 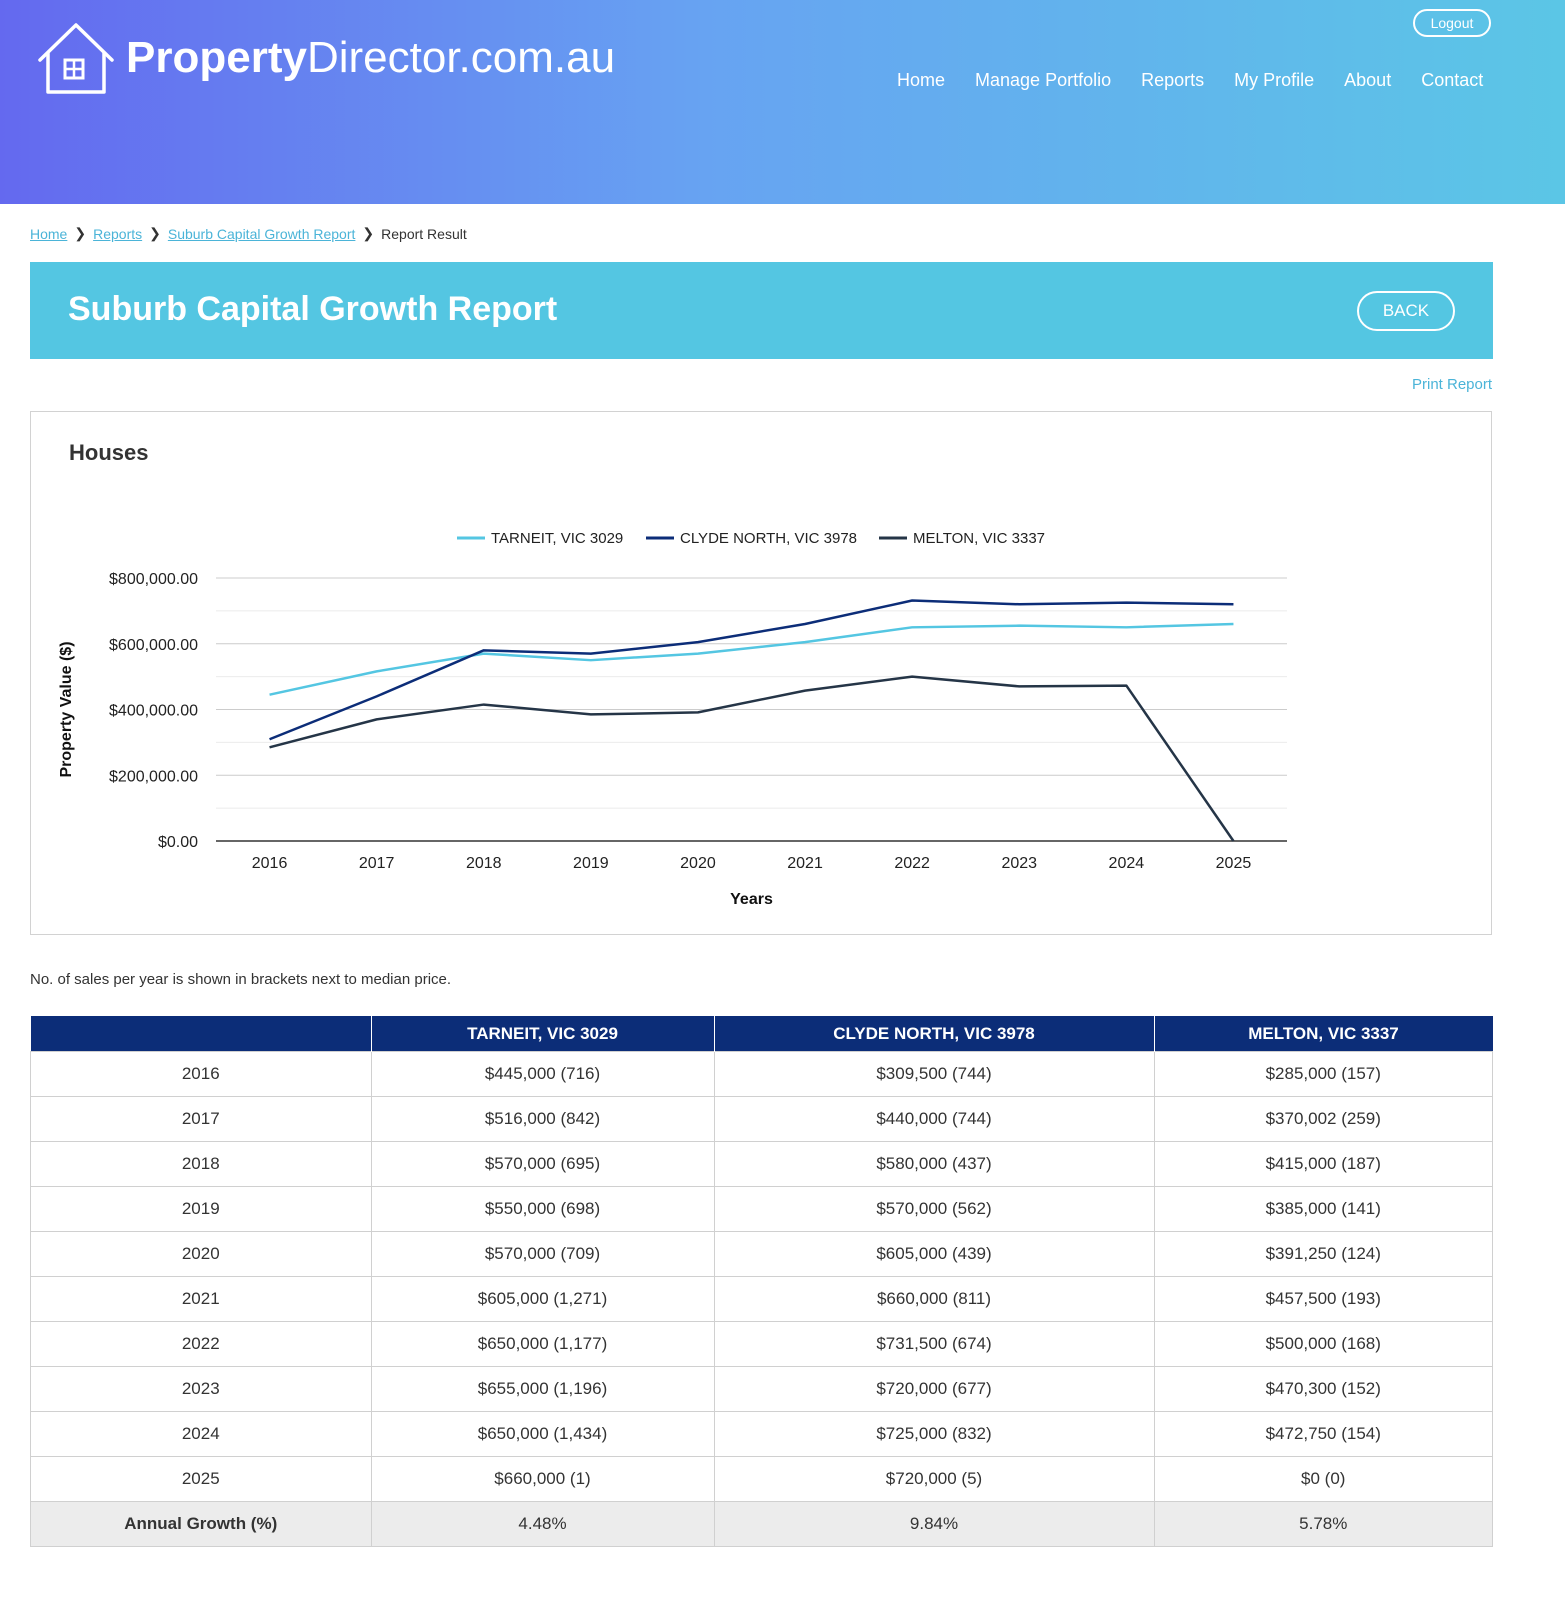 What do you see at coordinates (934, 1254) in the screenshot?
I see `table-cell: $605,000 (439)` at bounding box center [934, 1254].